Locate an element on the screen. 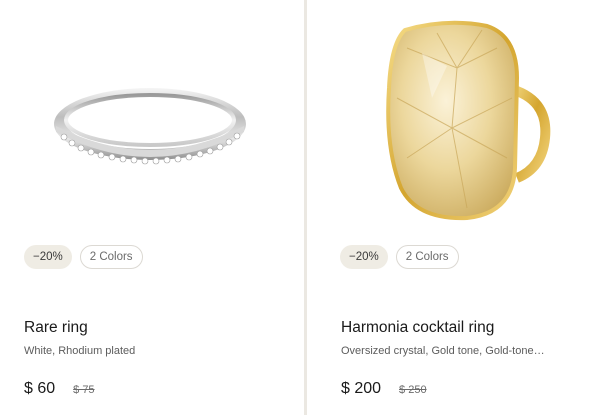 This screenshot has width=612, height=415. product-title: Harmonia cocktail ring is located at coordinates (417, 328).